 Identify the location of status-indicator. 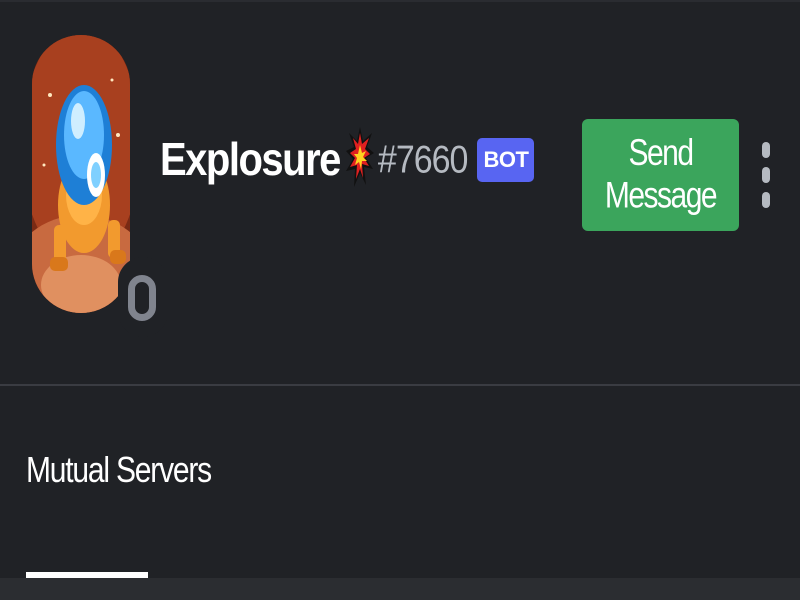
(143, 297).